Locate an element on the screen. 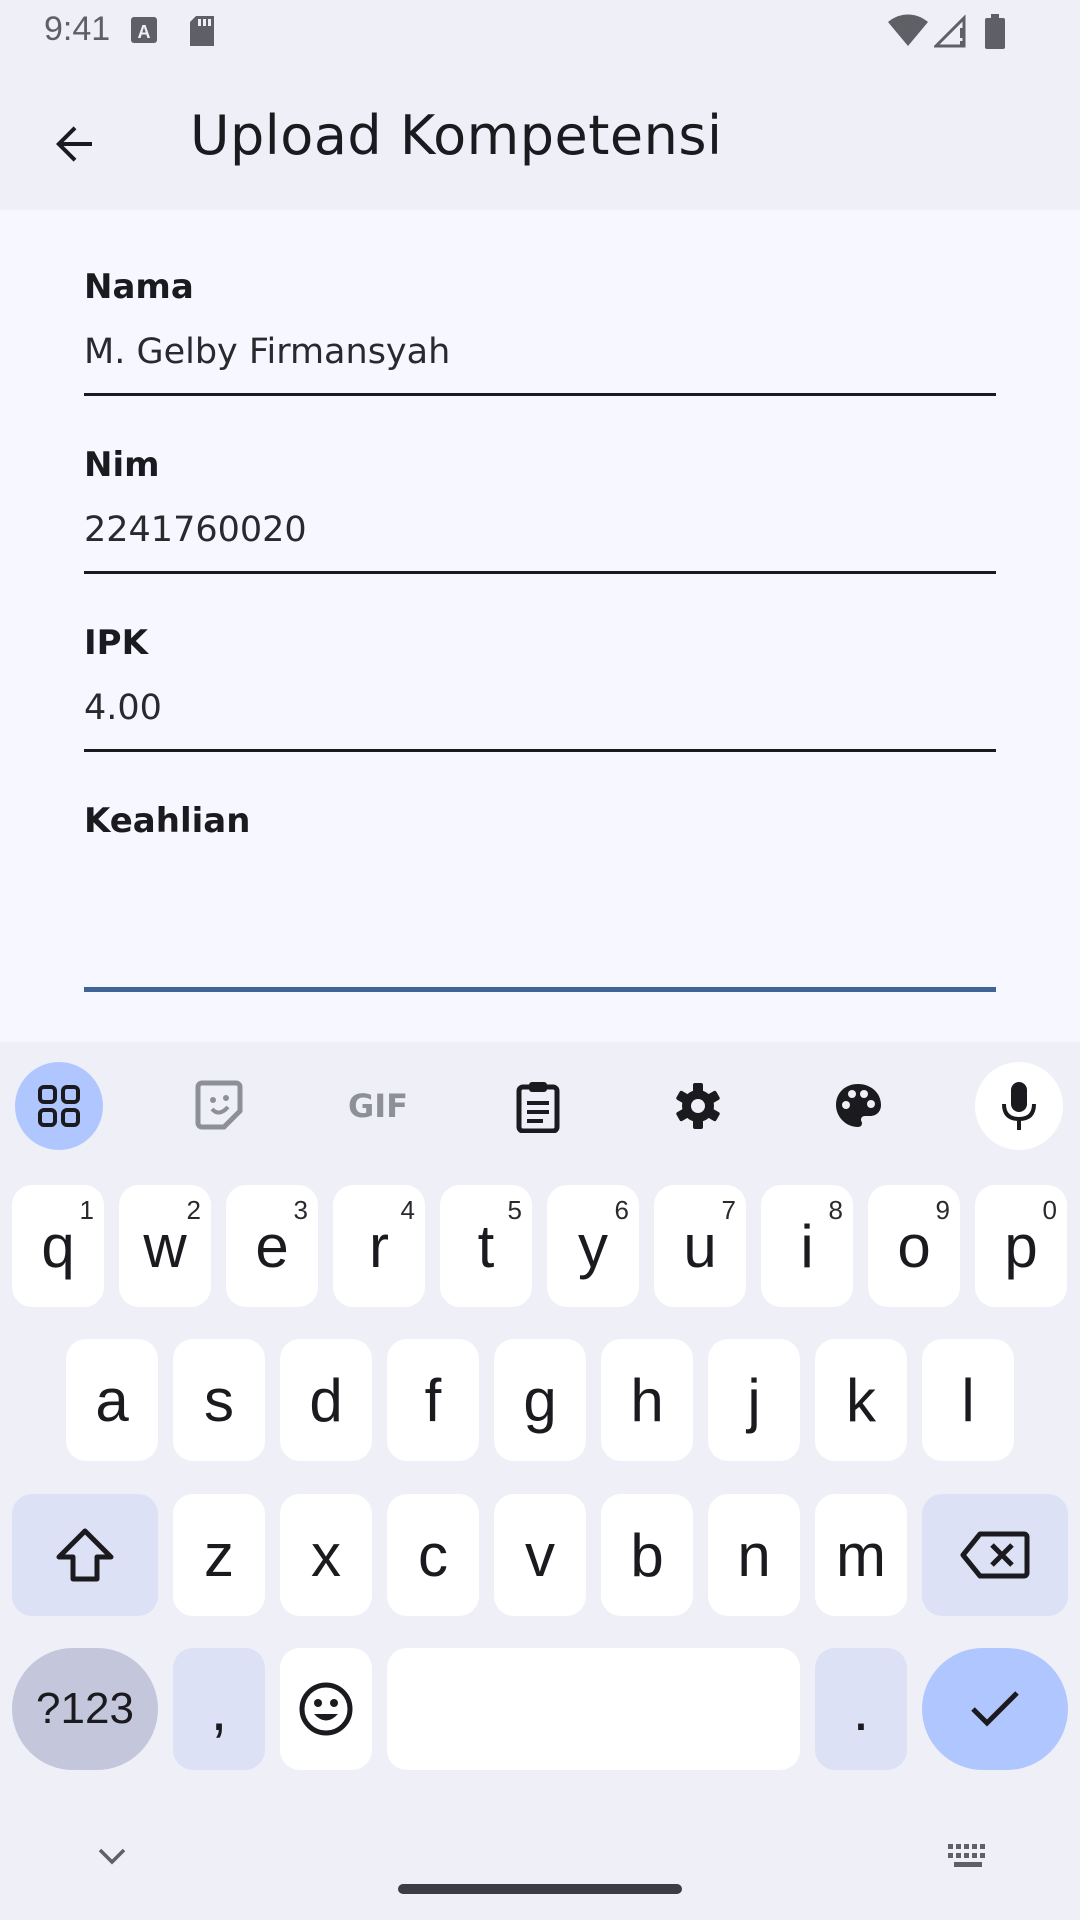 The image size is (1080, 1920). key-x: x is located at coordinates (326, 1555).